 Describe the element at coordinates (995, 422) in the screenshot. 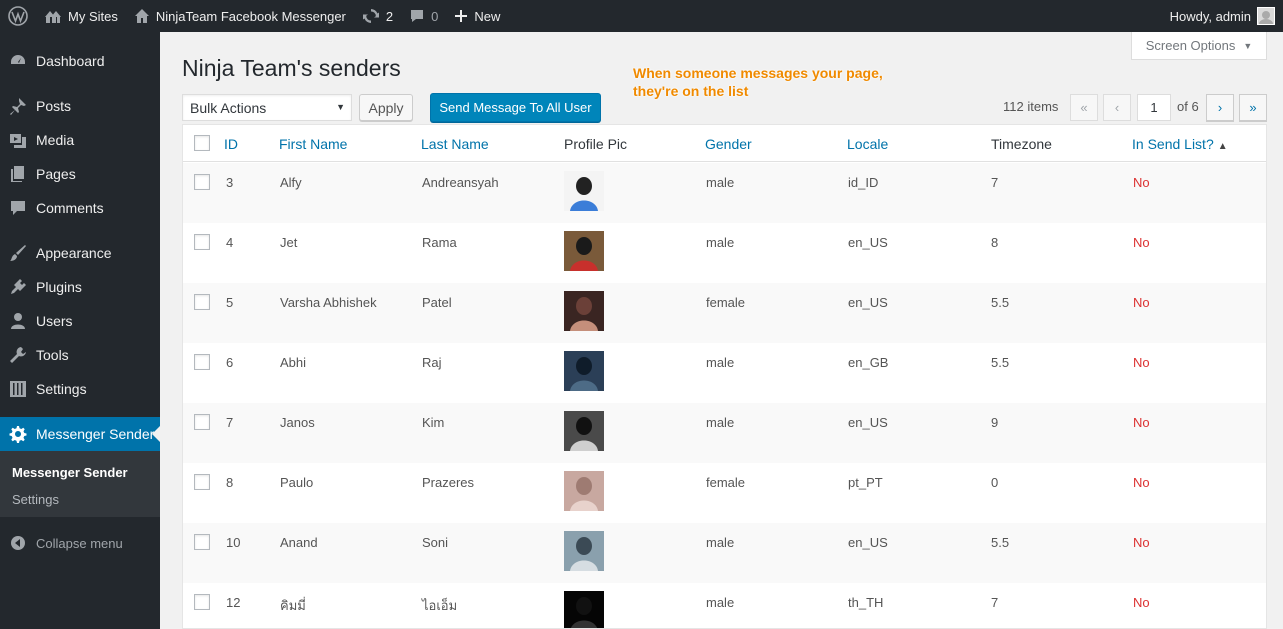

I see `cell-timezone: 9` at that location.